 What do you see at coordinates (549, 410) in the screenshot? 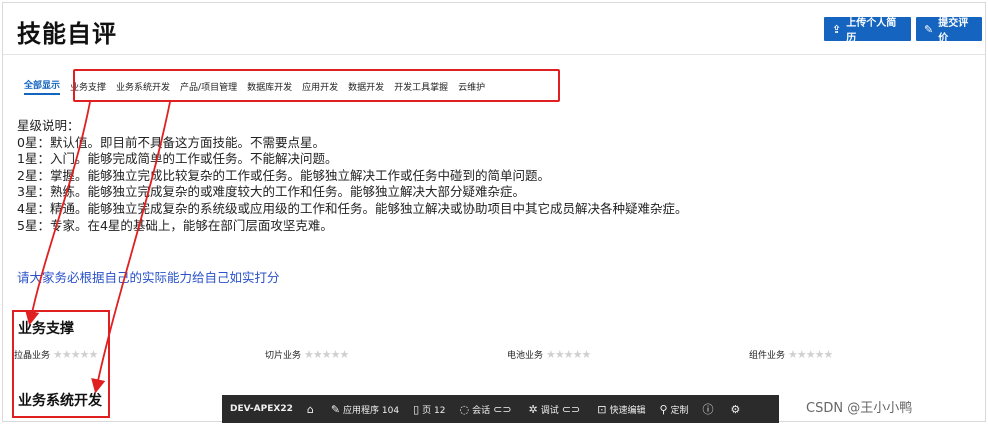
I see `debug-label: 调试` at bounding box center [549, 410].